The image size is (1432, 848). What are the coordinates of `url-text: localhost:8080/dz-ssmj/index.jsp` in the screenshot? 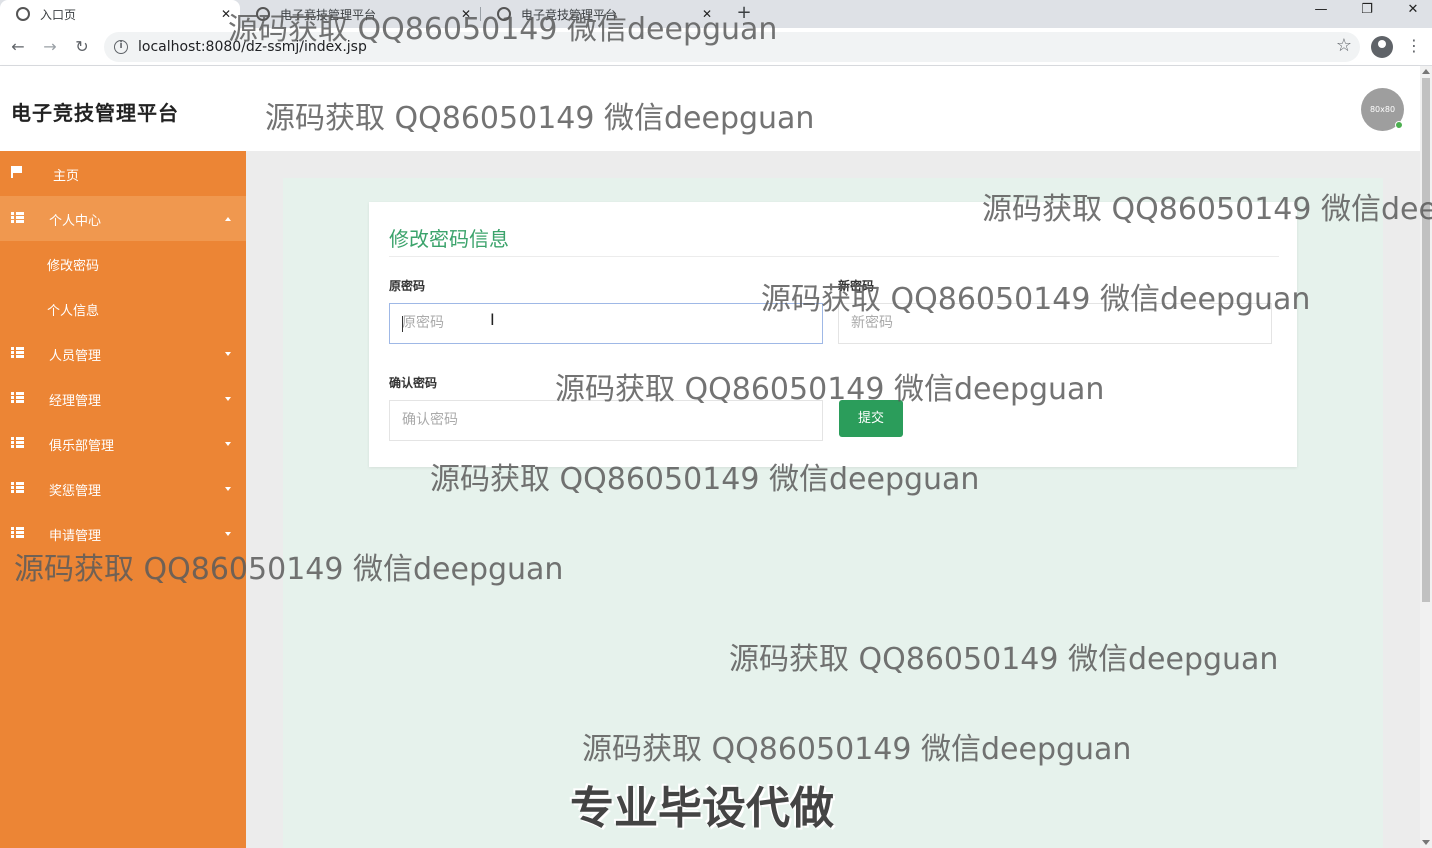 It's located at (252, 47).